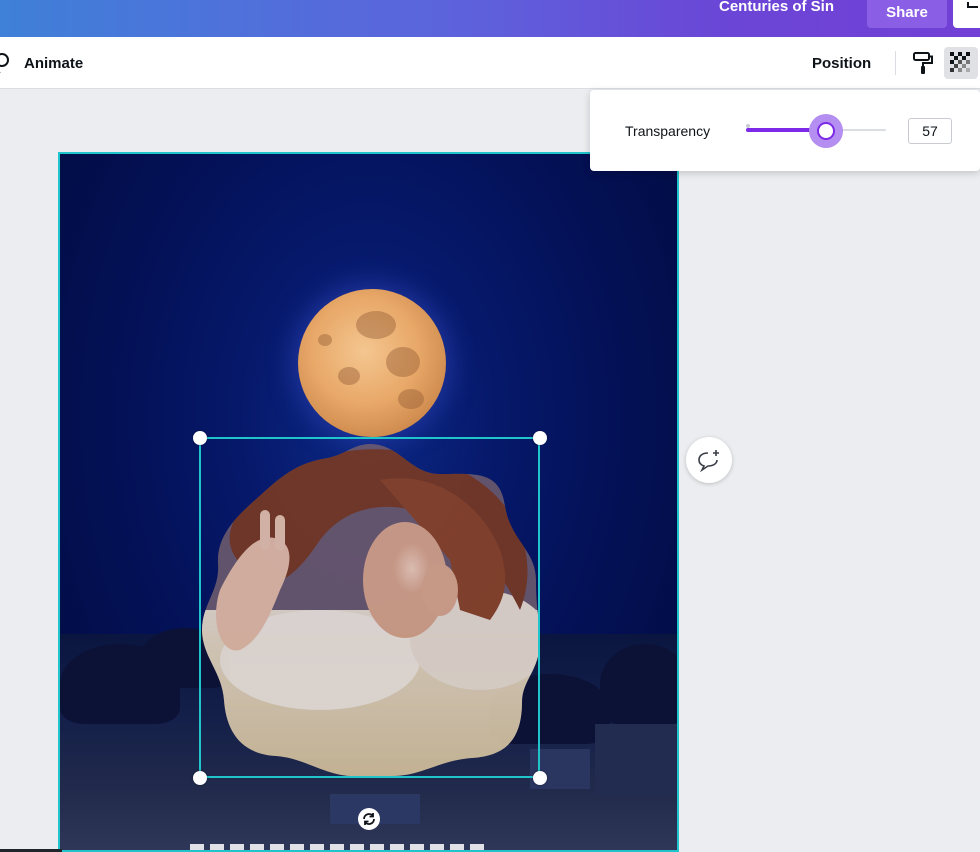  Describe the element at coordinates (930, 131) in the screenshot. I see `transparency-value-input: 57` at that location.